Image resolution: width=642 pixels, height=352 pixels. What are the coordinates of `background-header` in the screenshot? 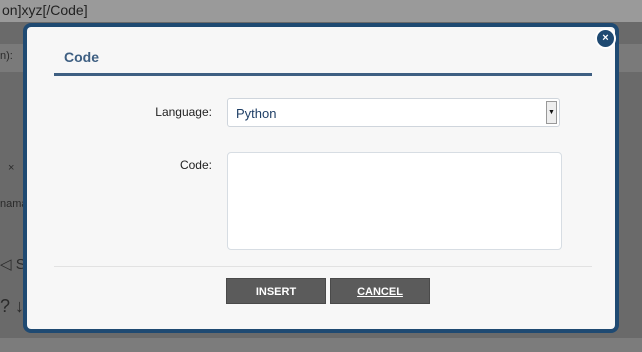 It's located at (321, 11).